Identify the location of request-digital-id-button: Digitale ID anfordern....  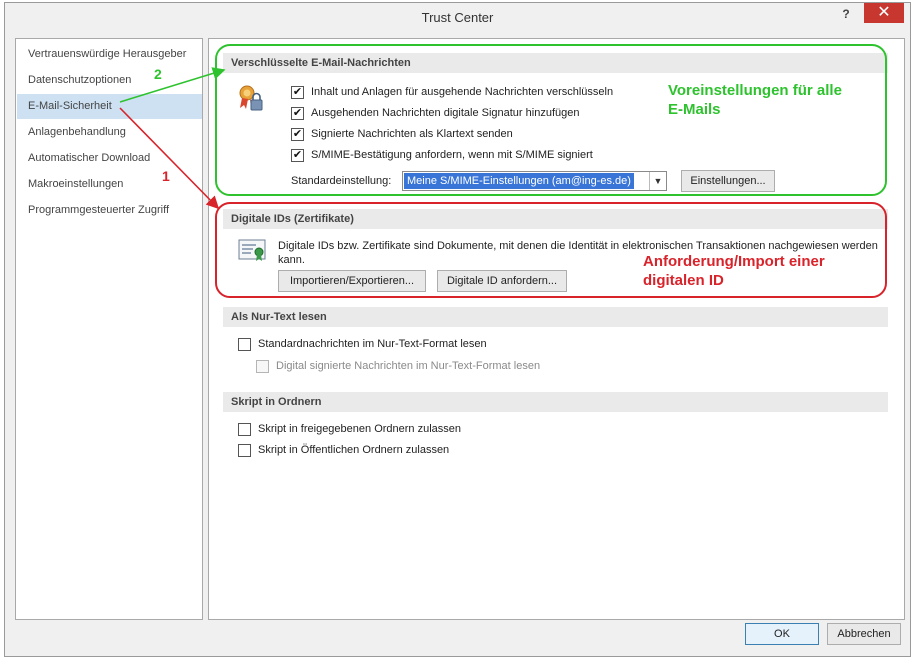
(502, 281).